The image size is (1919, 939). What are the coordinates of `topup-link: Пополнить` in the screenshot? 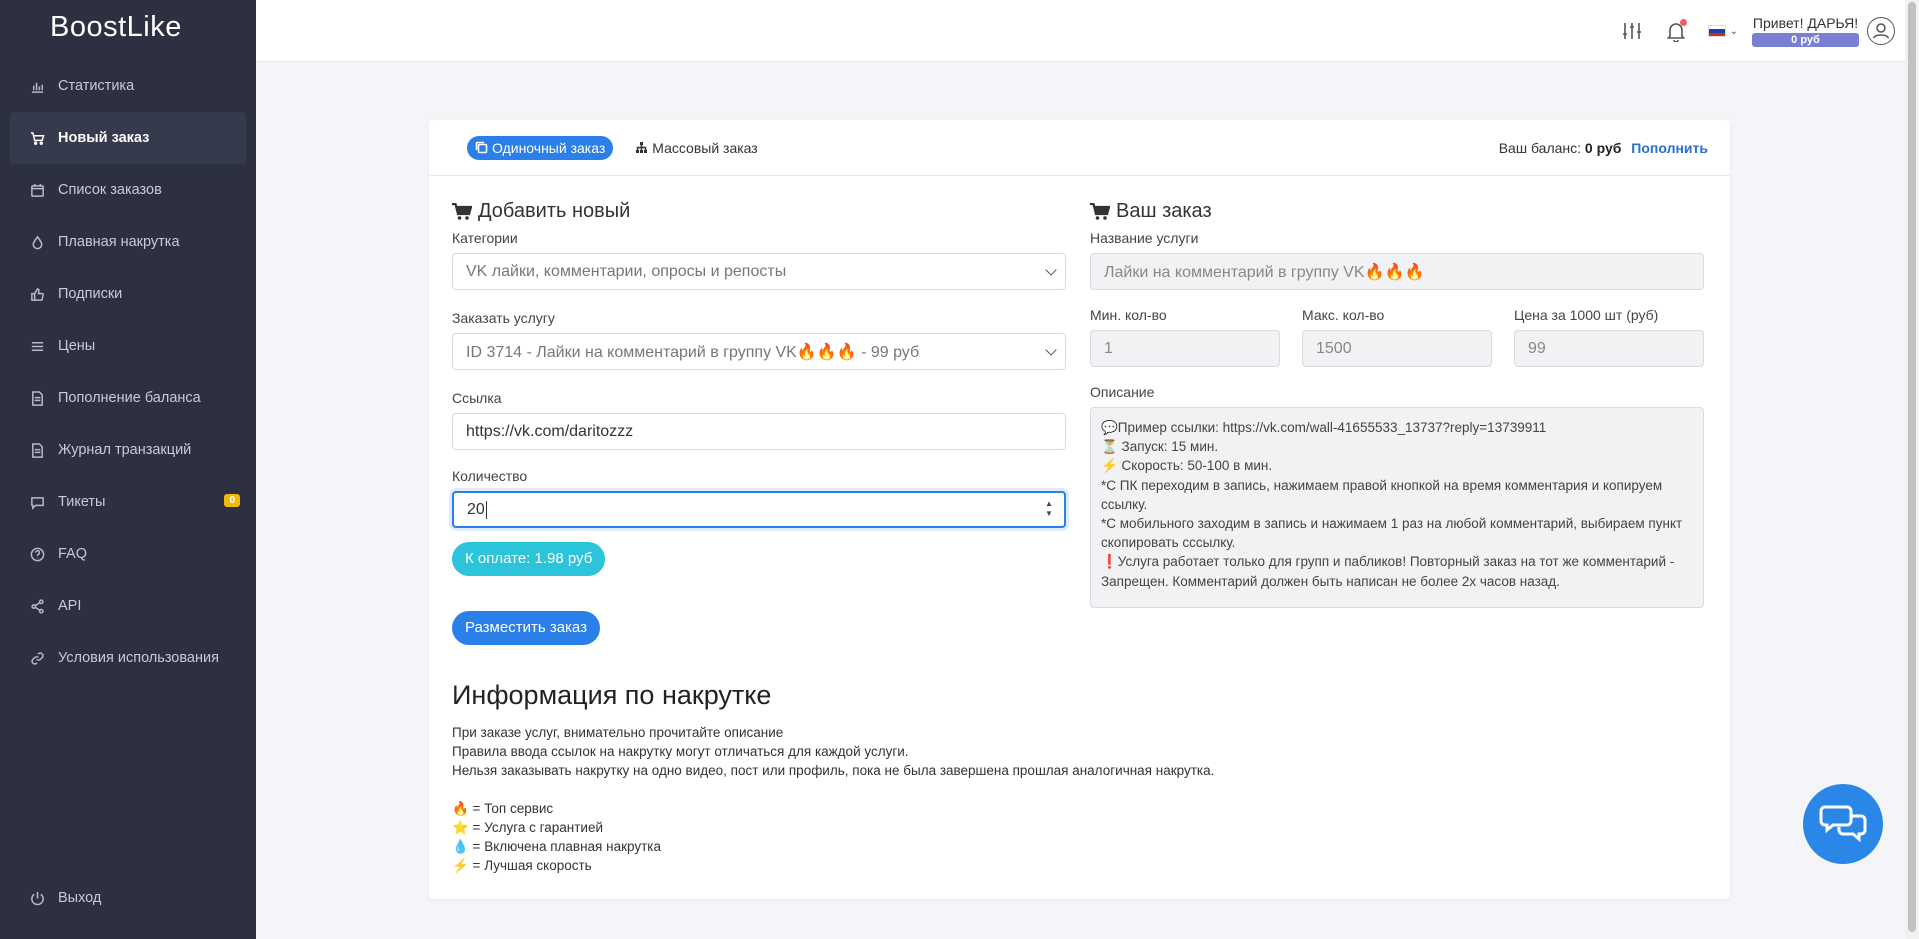 It's located at (1669, 148).